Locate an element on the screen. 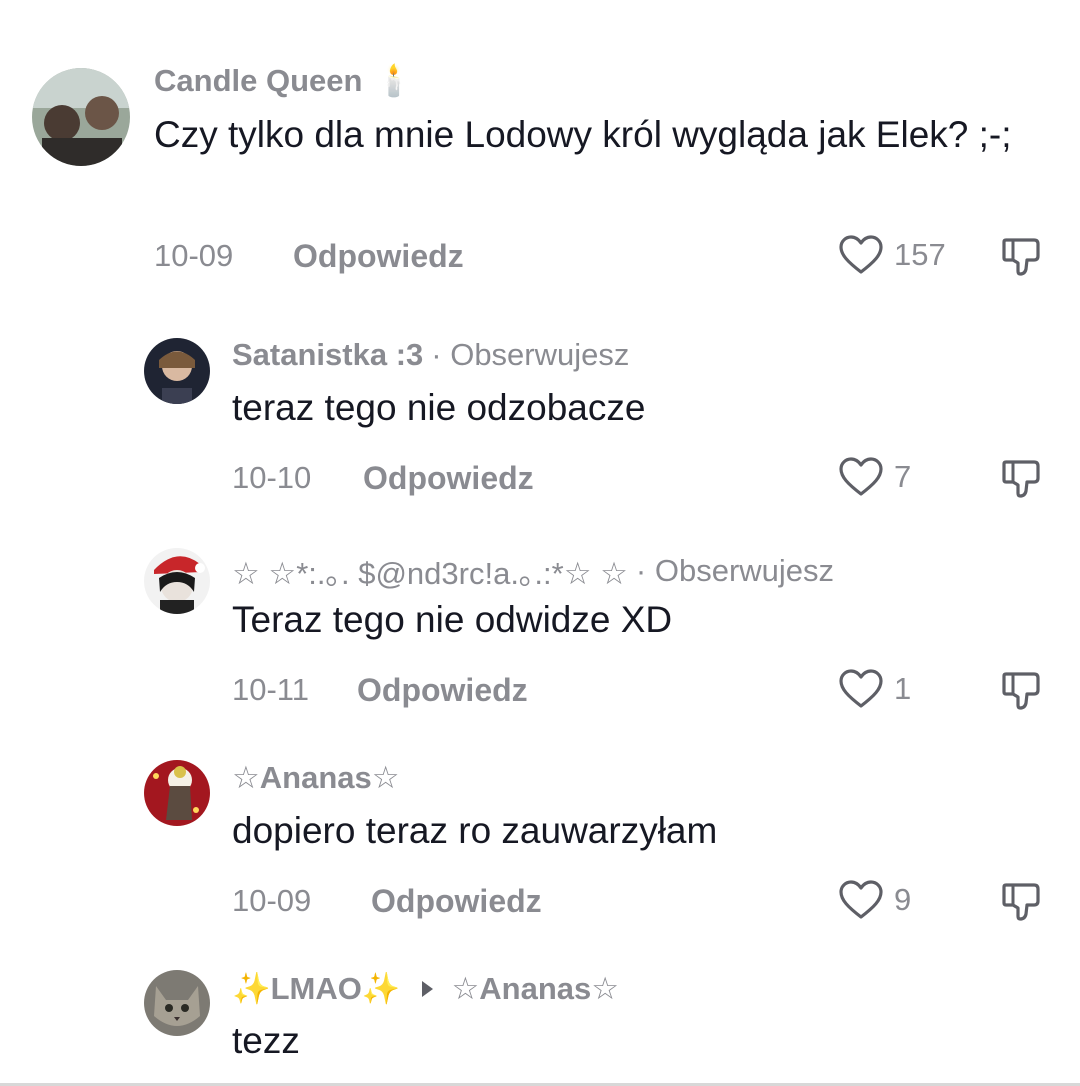  username: Candle Queen is located at coordinates (258, 81).